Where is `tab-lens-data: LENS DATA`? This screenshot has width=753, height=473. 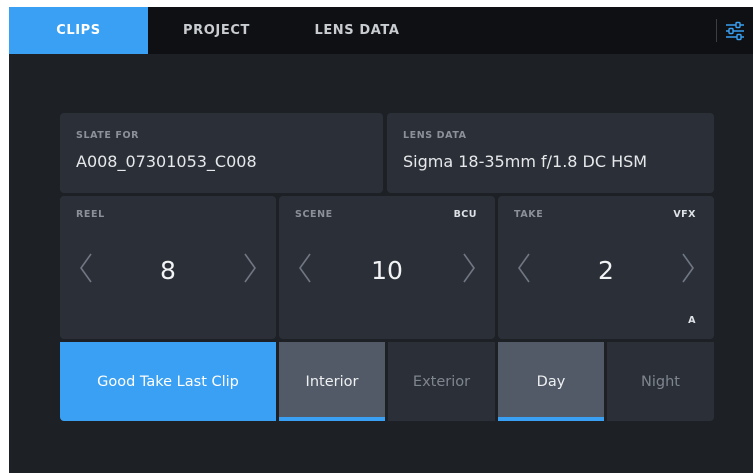 tab-lens-data: LENS DATA is located at coordinates (357, 30).